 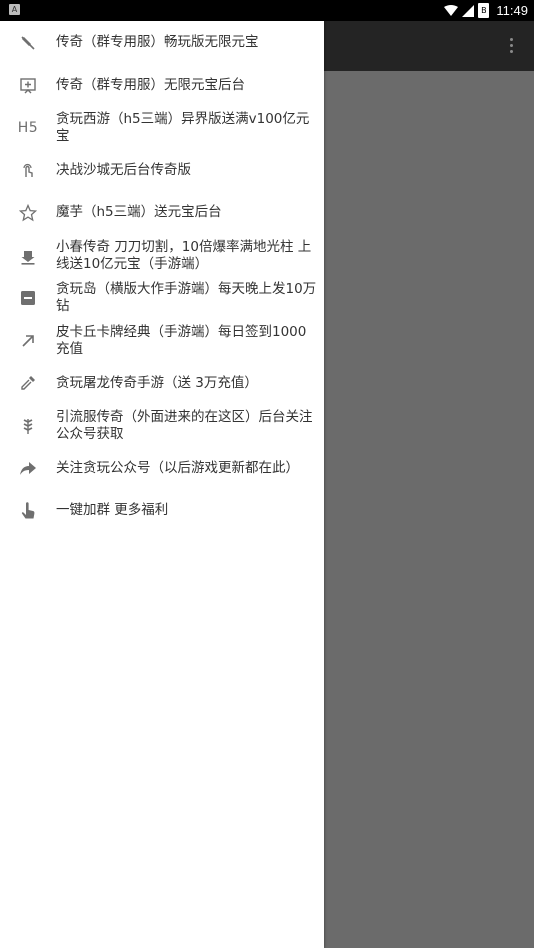 I want to click on drawer-item-10: 引流服传奇（外面进来的在这区）后台关注公众号获取, so click(x=162, y=425).